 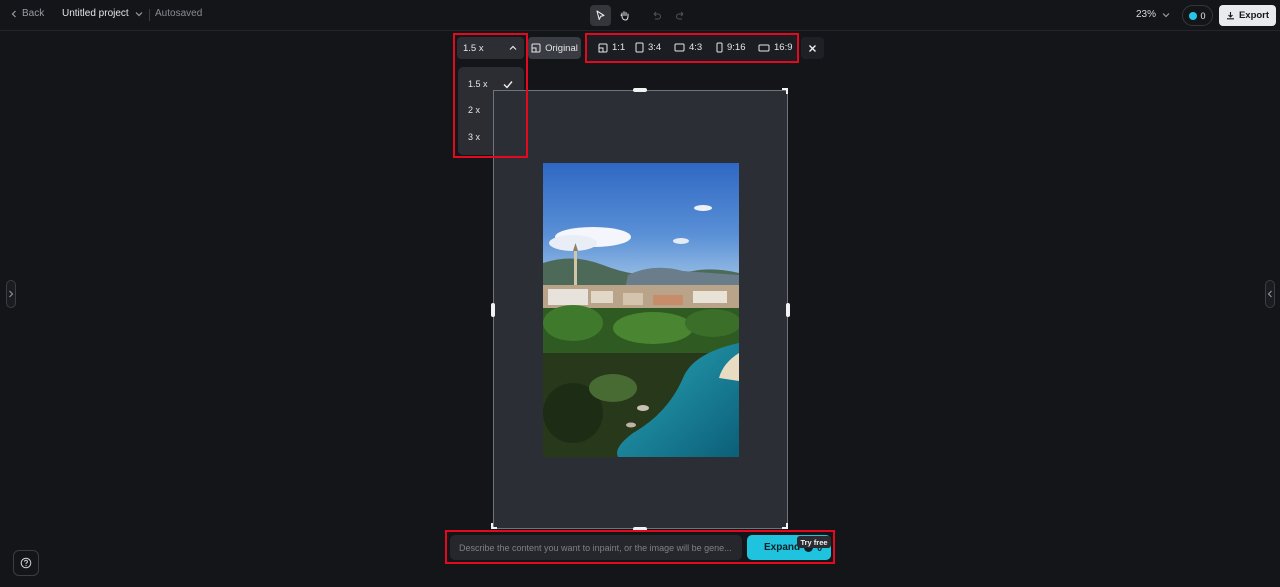 I want to click on help-button, so click(x=26, y=563).